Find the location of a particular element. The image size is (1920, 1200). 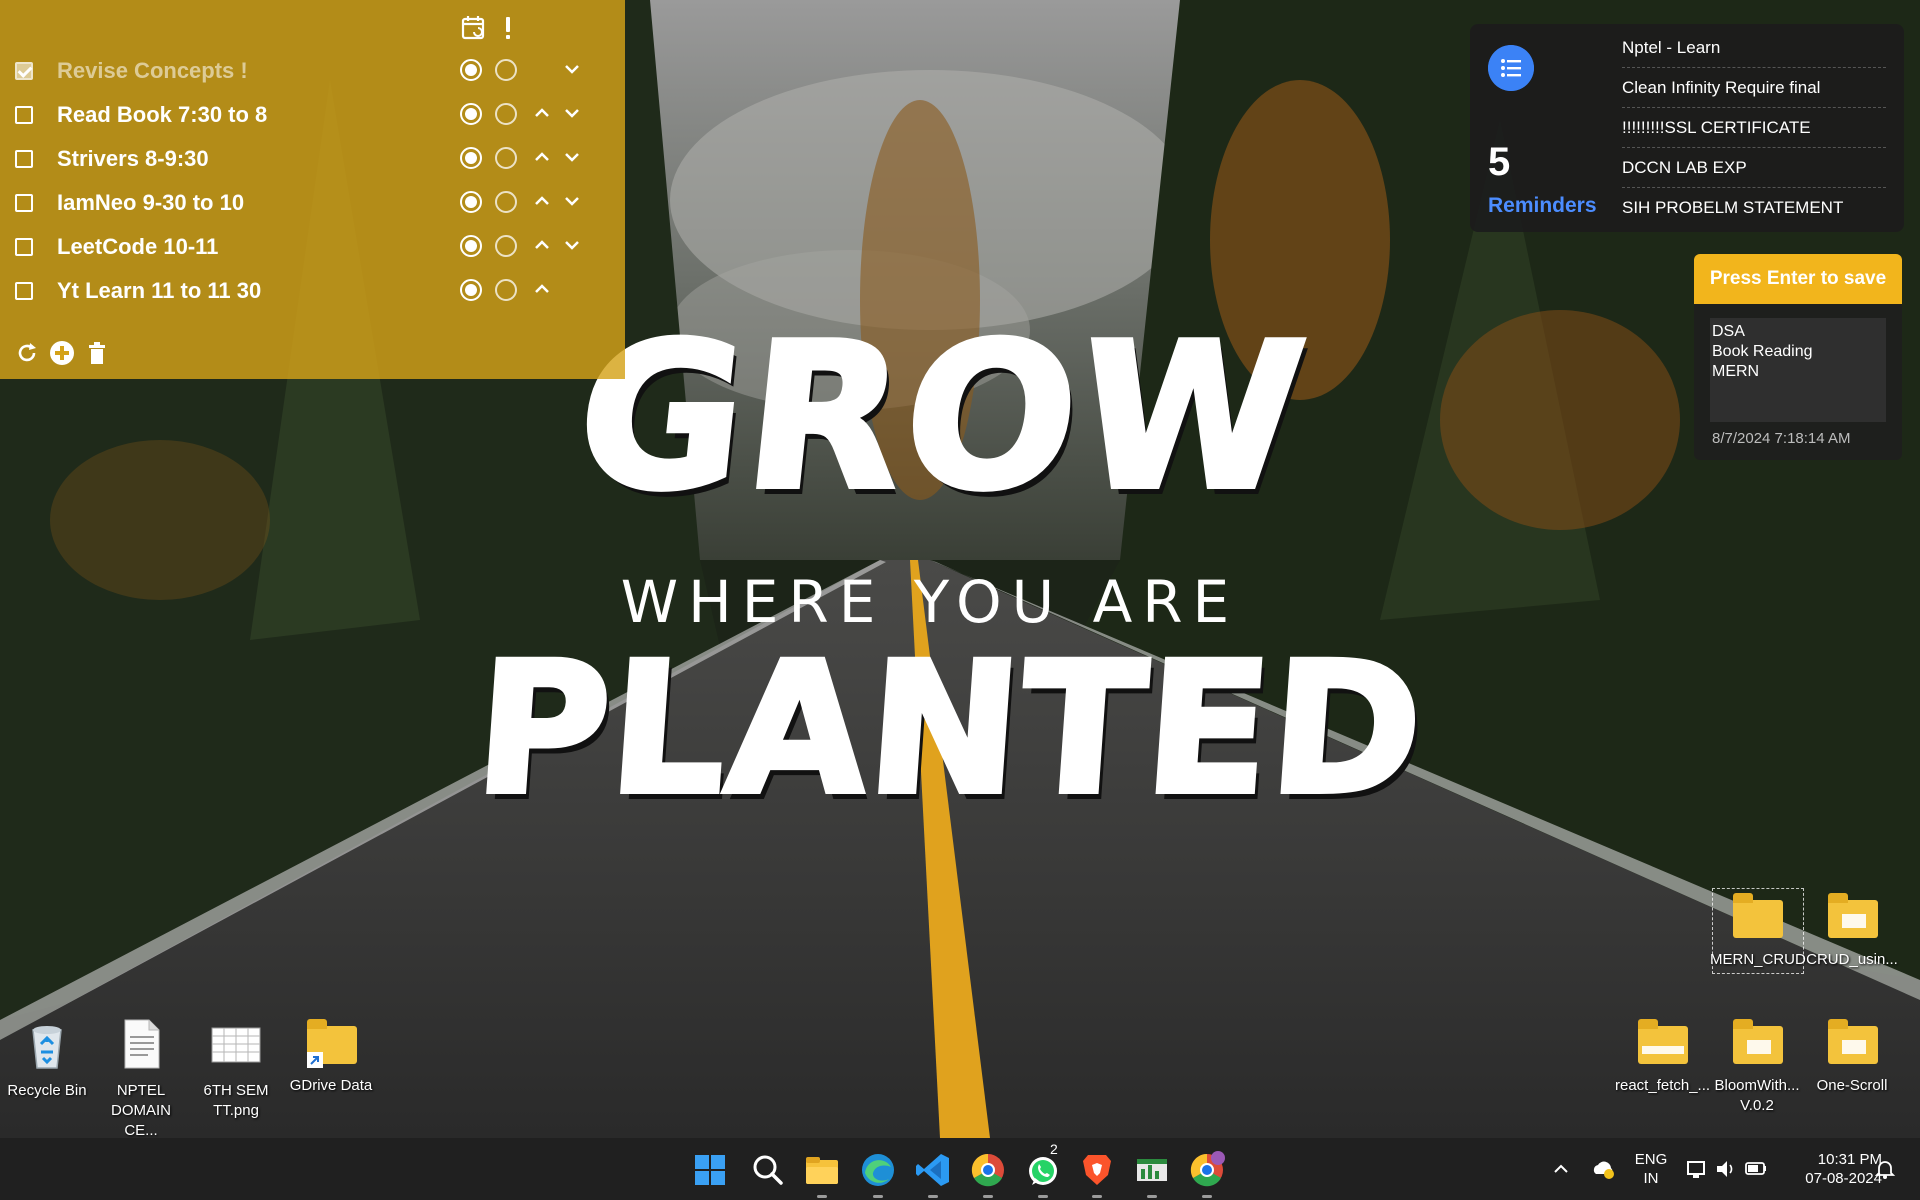

network-icon is located at coordinates (1697, 1169).